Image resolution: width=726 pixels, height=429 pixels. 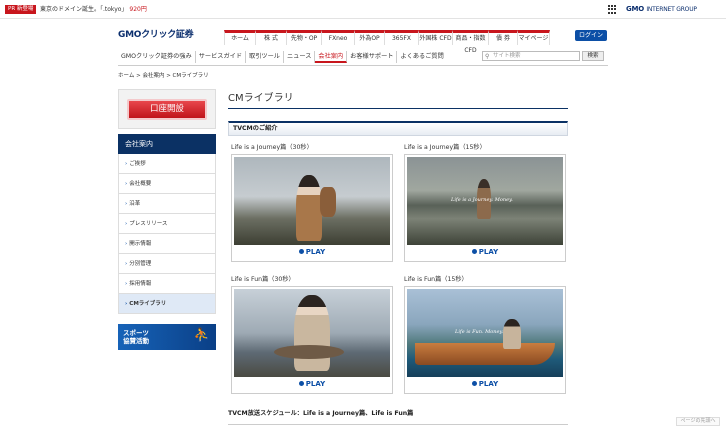 I want to click on apps-grid-icon, so click(x=612, y=9).